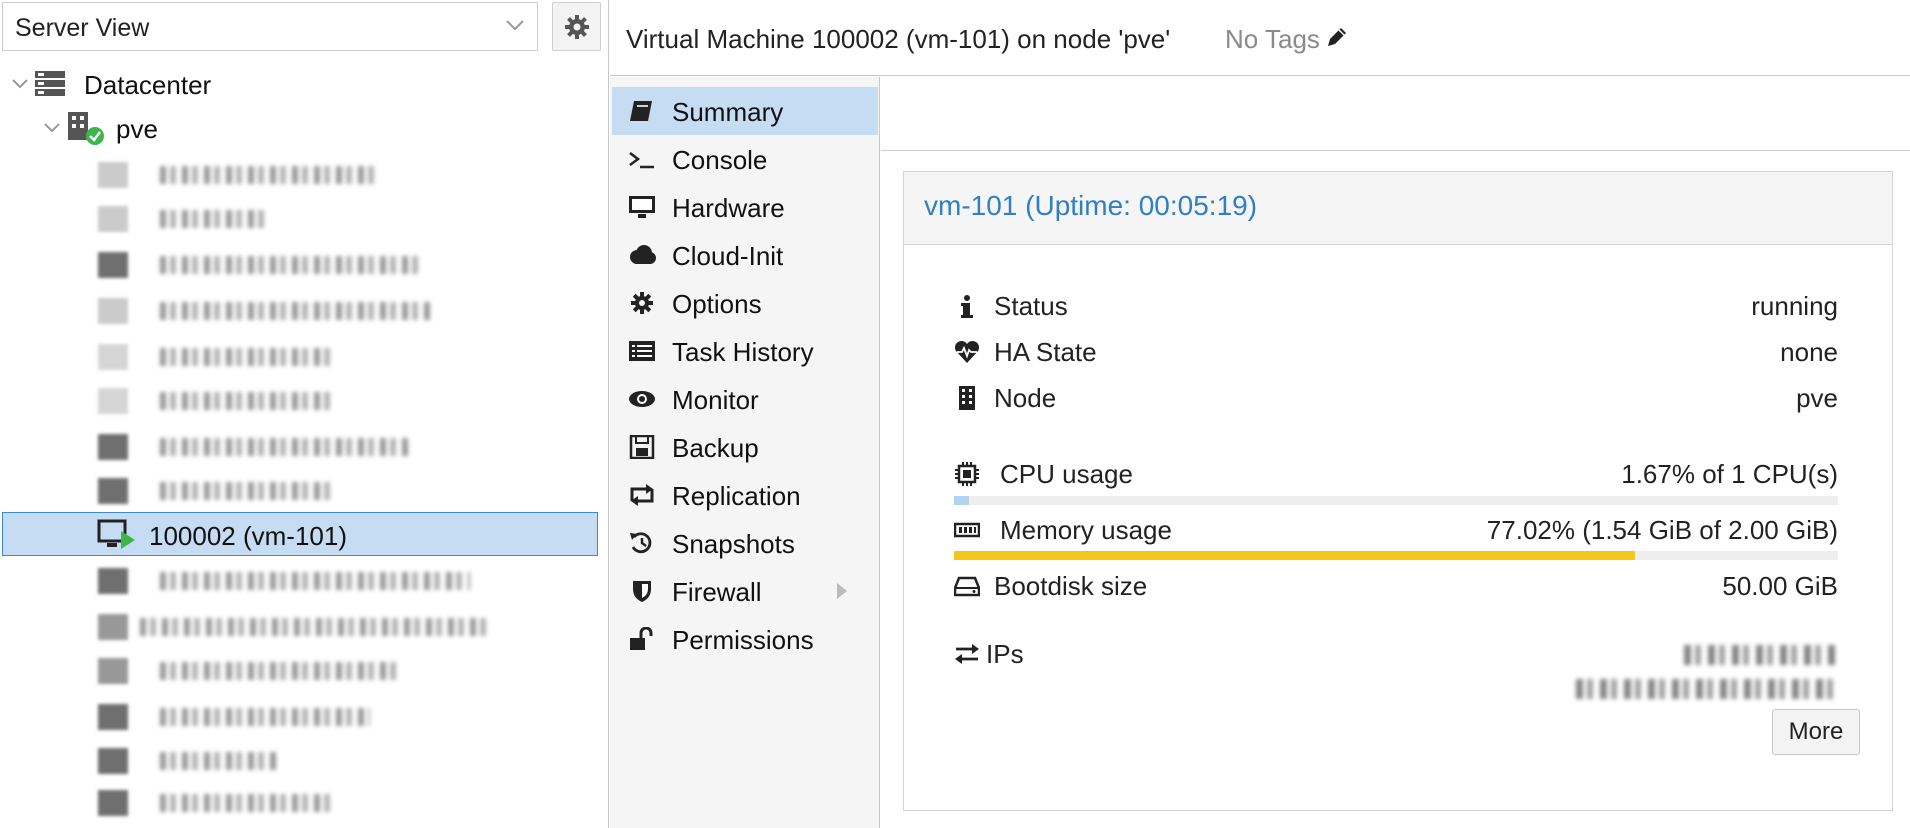  Describe the element at coordinates (1045, 352) in the screenshot. I see `ha-state-label: HA State` at that location.